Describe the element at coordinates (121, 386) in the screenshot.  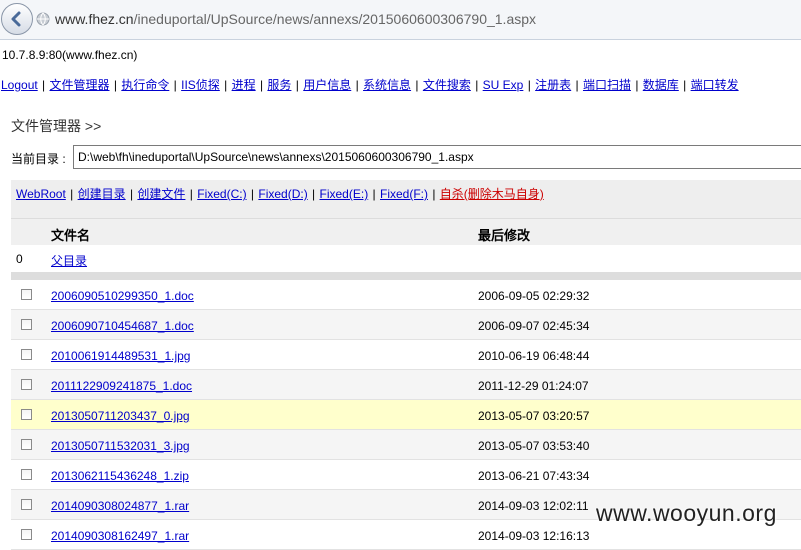
I see `file-link: 2011122909241875_1.doc` at that location.